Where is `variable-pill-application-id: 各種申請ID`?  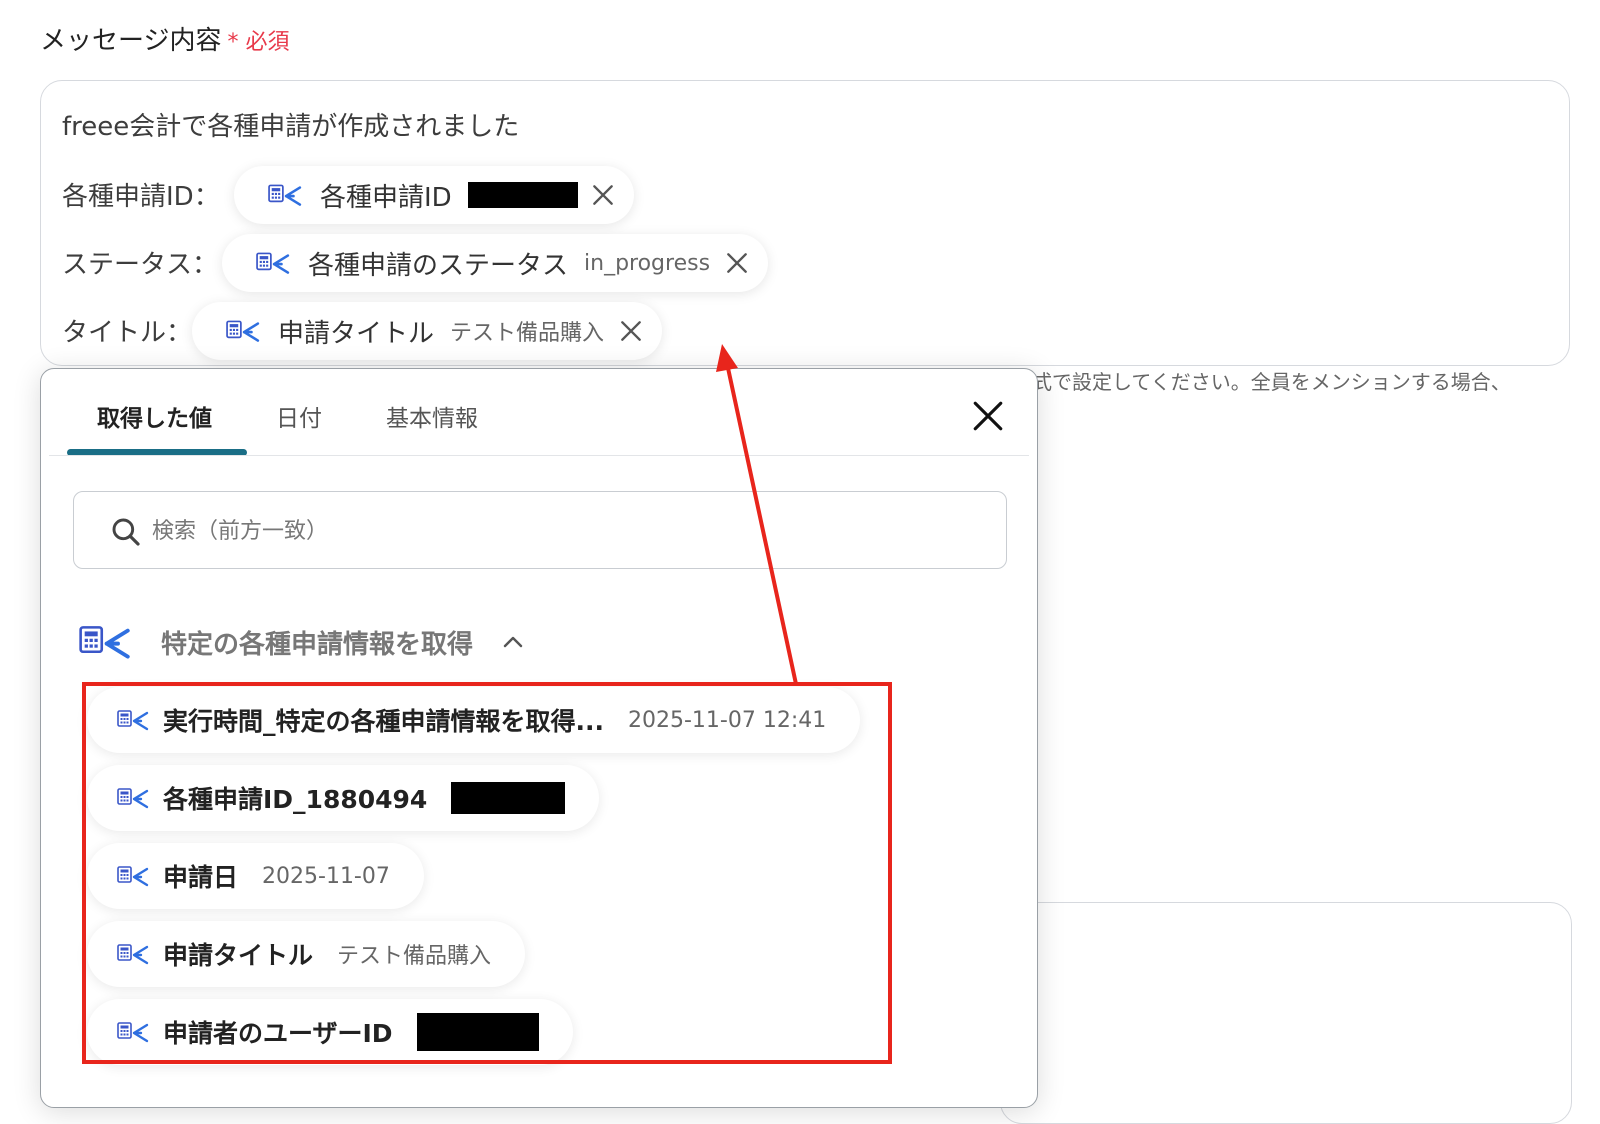 variable-pill-application-id: 各種申請ID is located at coordinates (434, 195).